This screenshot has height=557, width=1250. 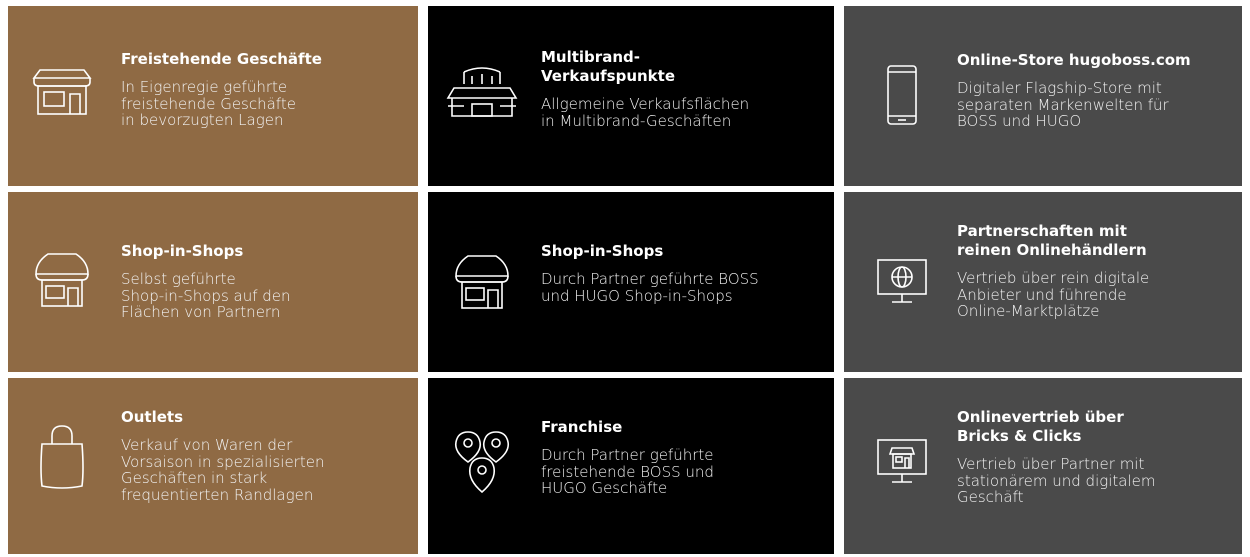 I want to click on tile-title: Onlinevertrieb über Bricks & Clicks, so click(x=1040, y=426).